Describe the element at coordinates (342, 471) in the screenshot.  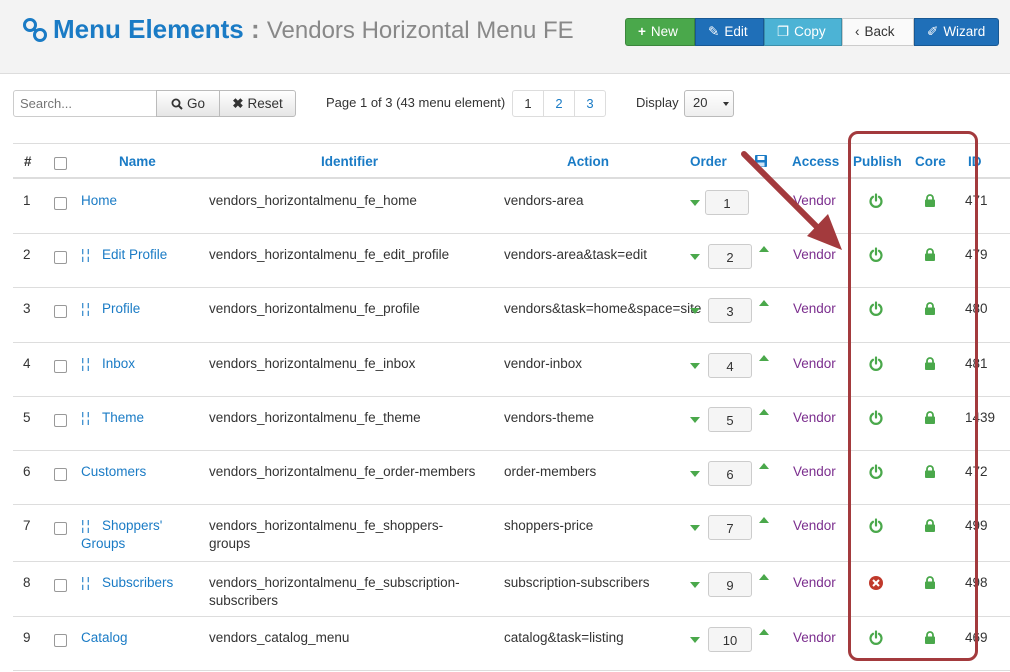
I see `identifier-cell: vendors_horizontalmenu_fe_order-members` at that location.